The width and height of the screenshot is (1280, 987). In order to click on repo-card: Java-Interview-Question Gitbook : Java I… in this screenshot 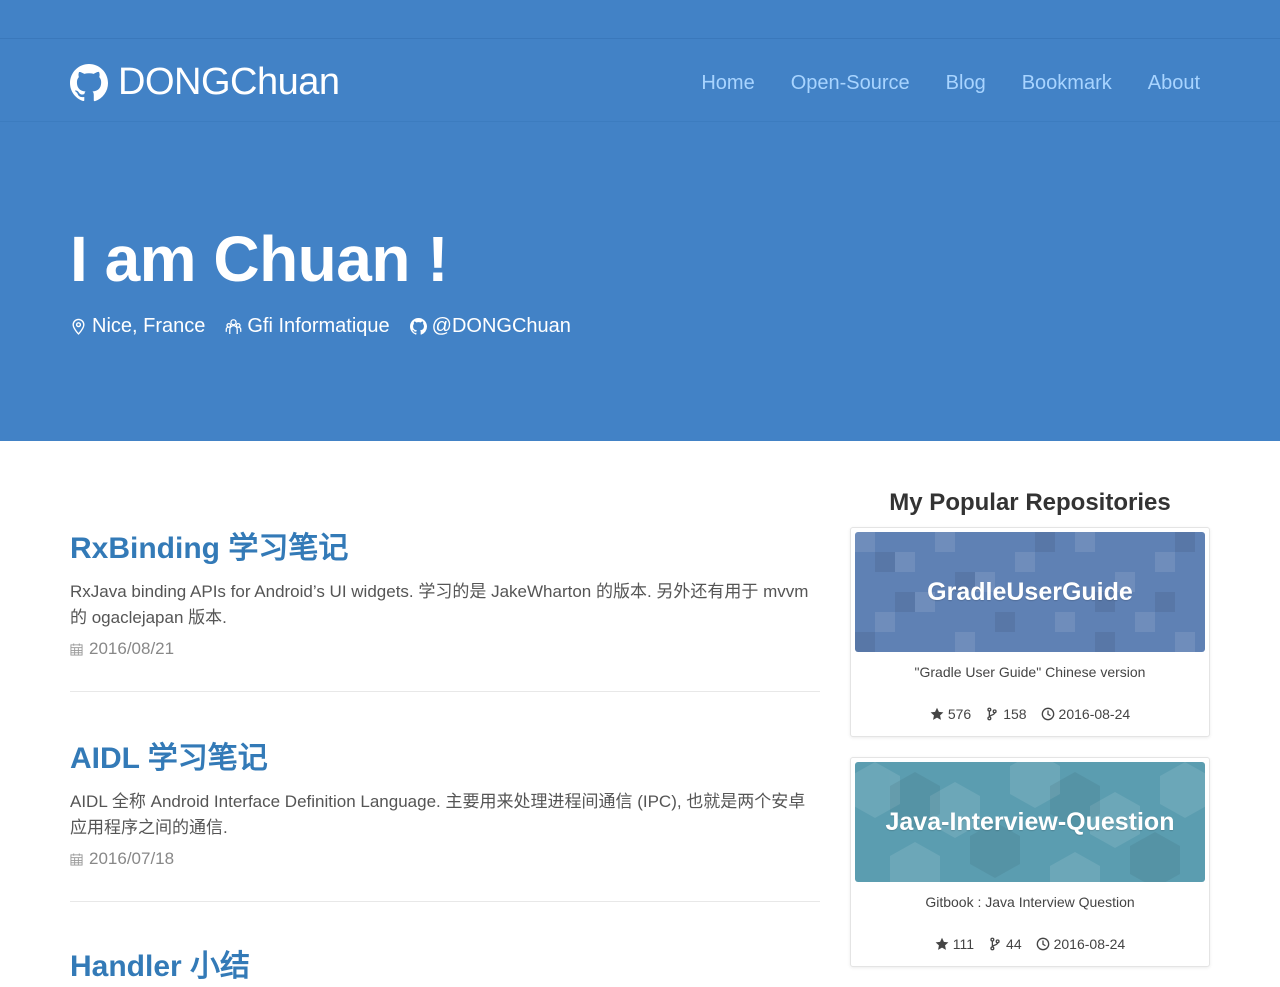, I will do `click(1030, 862)`.